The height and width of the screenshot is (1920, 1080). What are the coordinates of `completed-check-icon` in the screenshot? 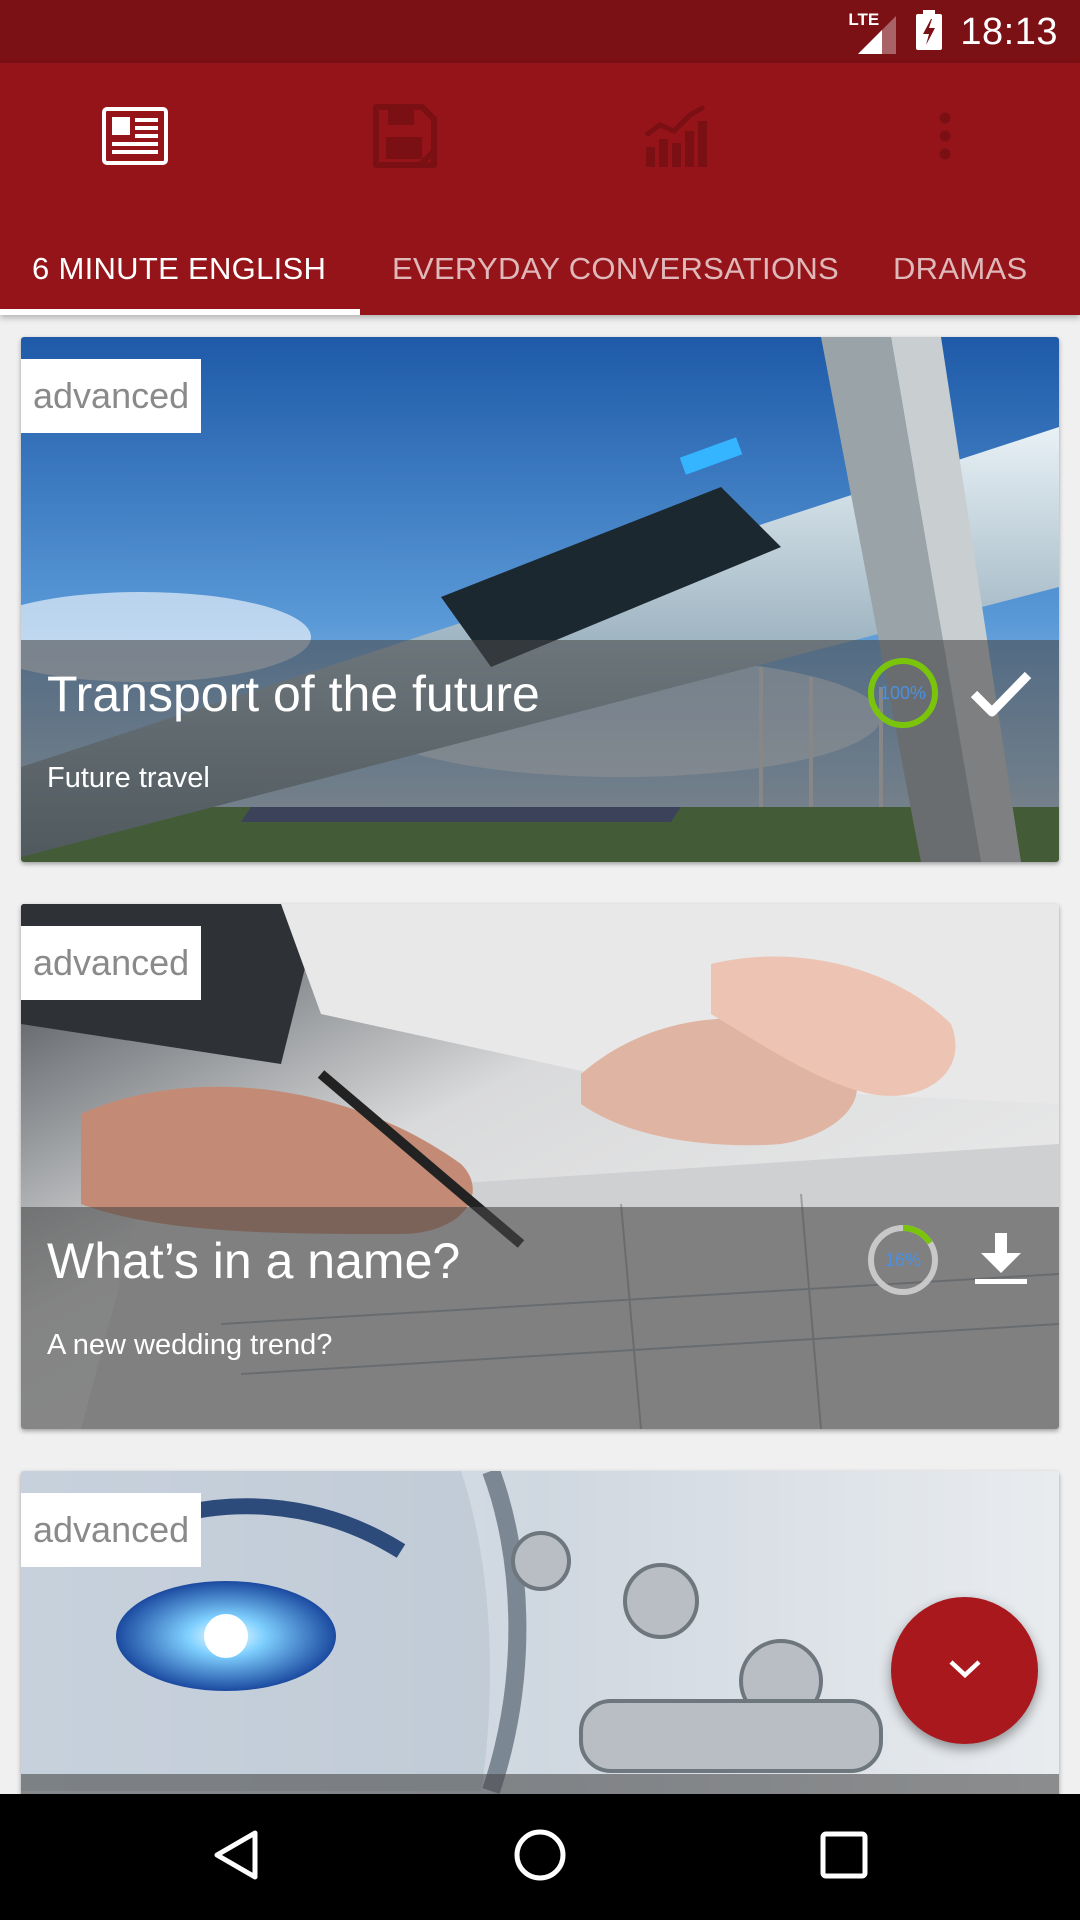 It's located at (1001, 694).